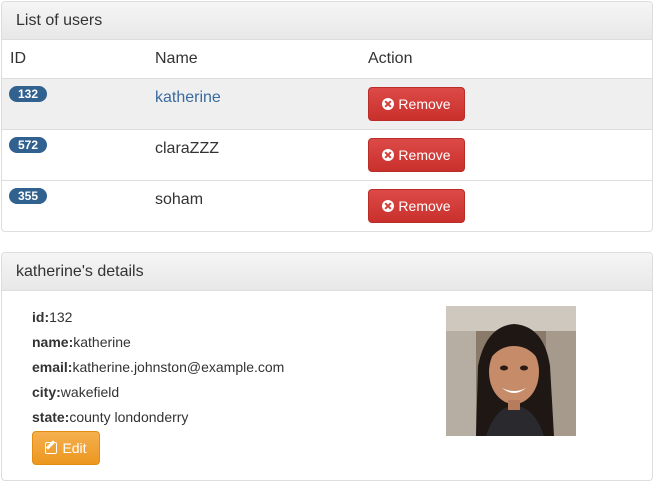 This screenshot has width=655, height=484. I want to click on detail-label: name:, so click(53, 342).